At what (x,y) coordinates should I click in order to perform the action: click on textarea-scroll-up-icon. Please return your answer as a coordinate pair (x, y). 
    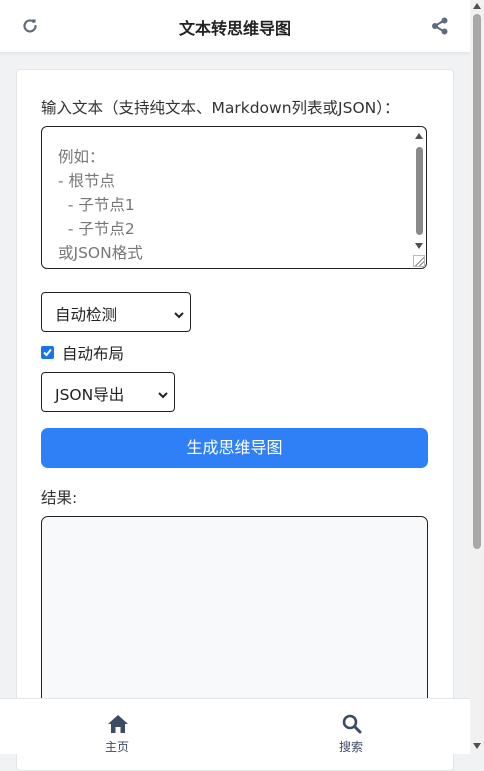
    Looking at the image, I should click on (419, 136).